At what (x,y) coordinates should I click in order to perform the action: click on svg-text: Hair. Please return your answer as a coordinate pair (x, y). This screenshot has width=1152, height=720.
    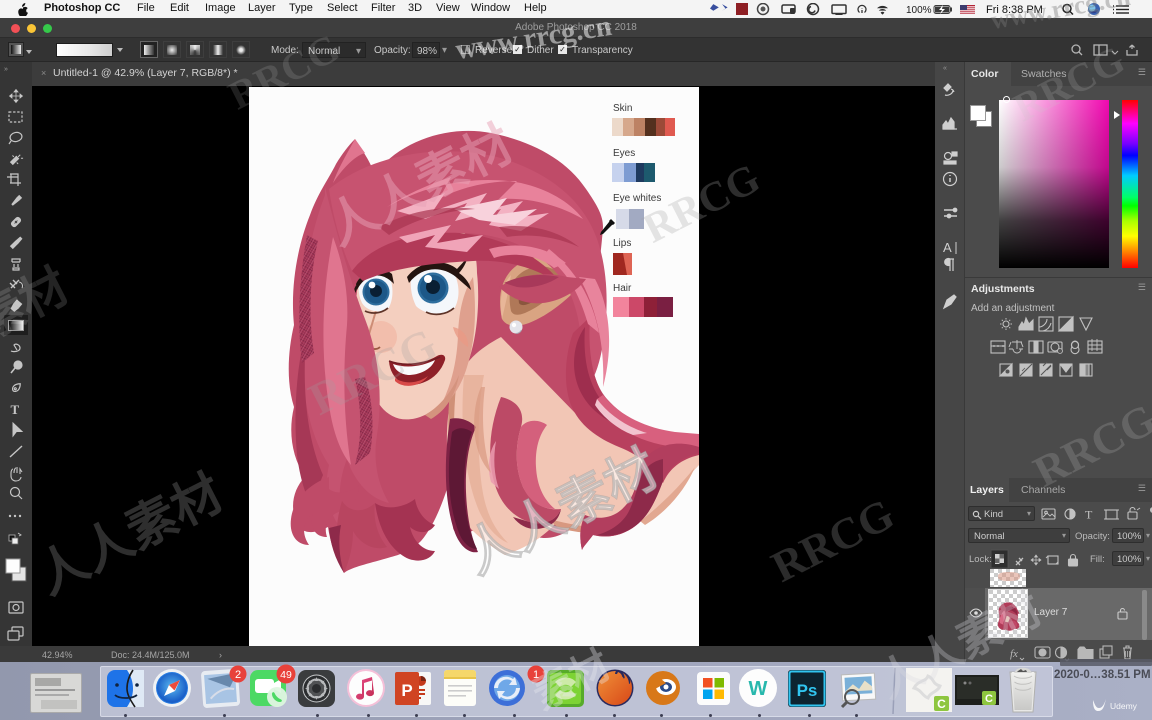
    Looking at the image, I should click on (622, 288).